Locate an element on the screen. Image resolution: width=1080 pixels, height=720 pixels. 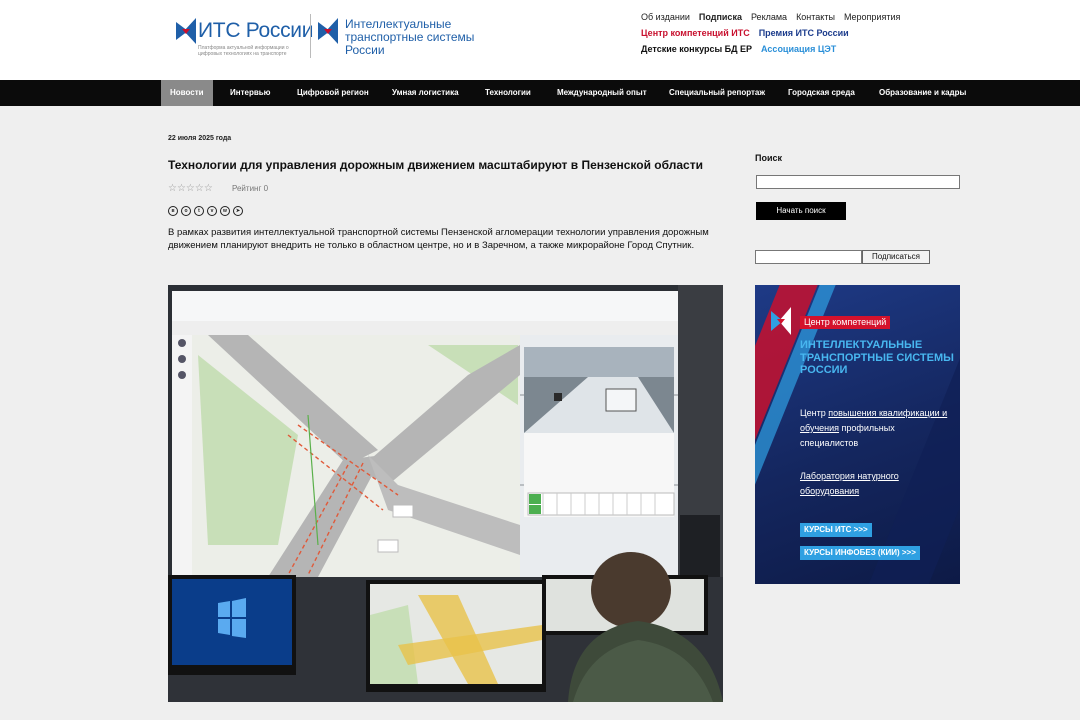
share-buttons: в о t v w ➤ is located at coordinates (205, 211).